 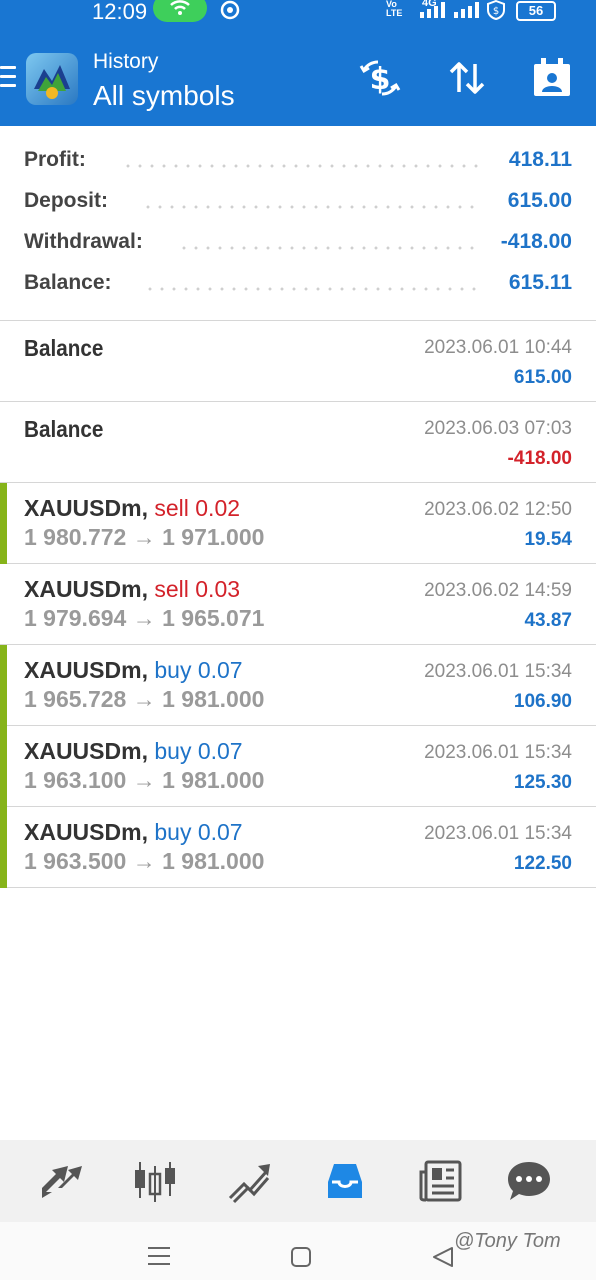 What do you see at coordinates (536, 11) in the screenshot?
I see `battery-indicator: 56` at bounding box center [536, 11].